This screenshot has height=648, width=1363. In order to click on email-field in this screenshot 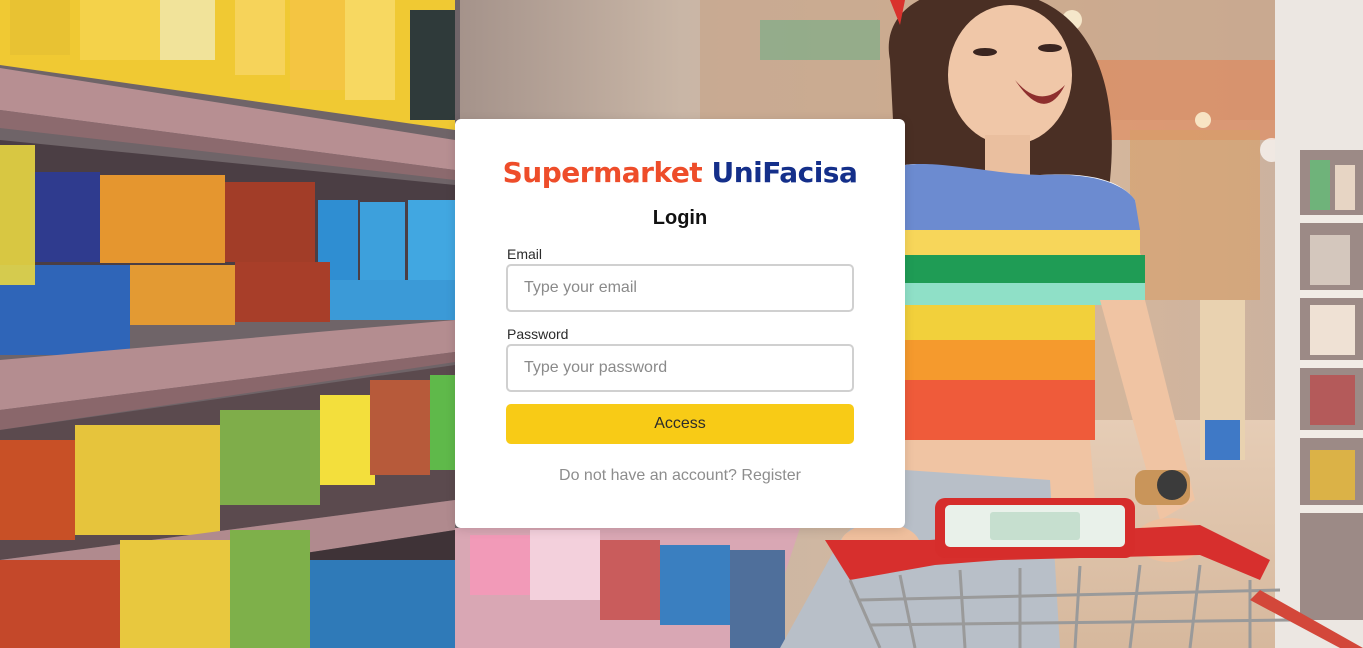, I will do `click(680, 288)`.